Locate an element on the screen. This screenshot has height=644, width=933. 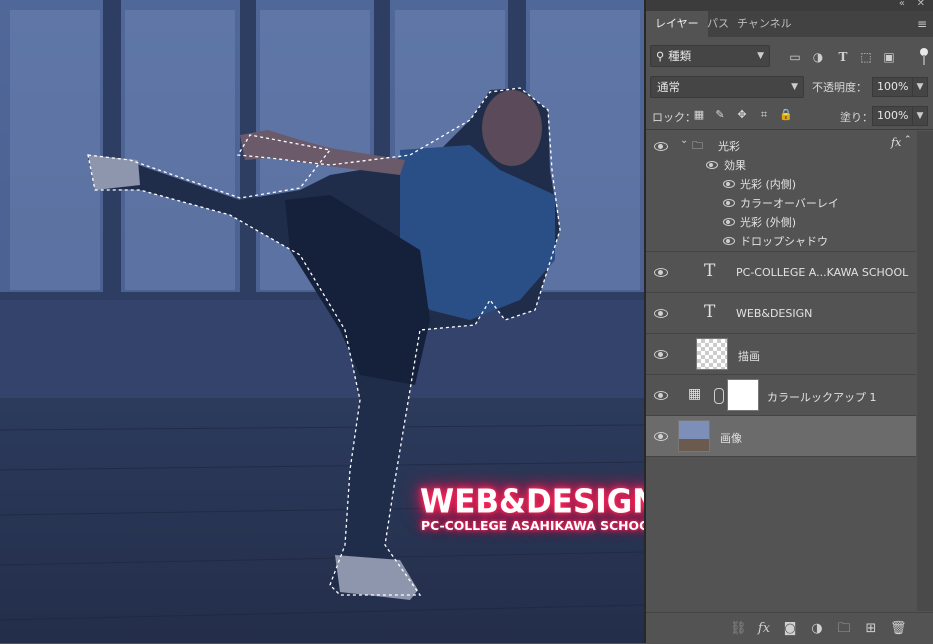
layer-row-color-lookup: ▦ カラールックアップ 1 is located at coordinates (781, 395).